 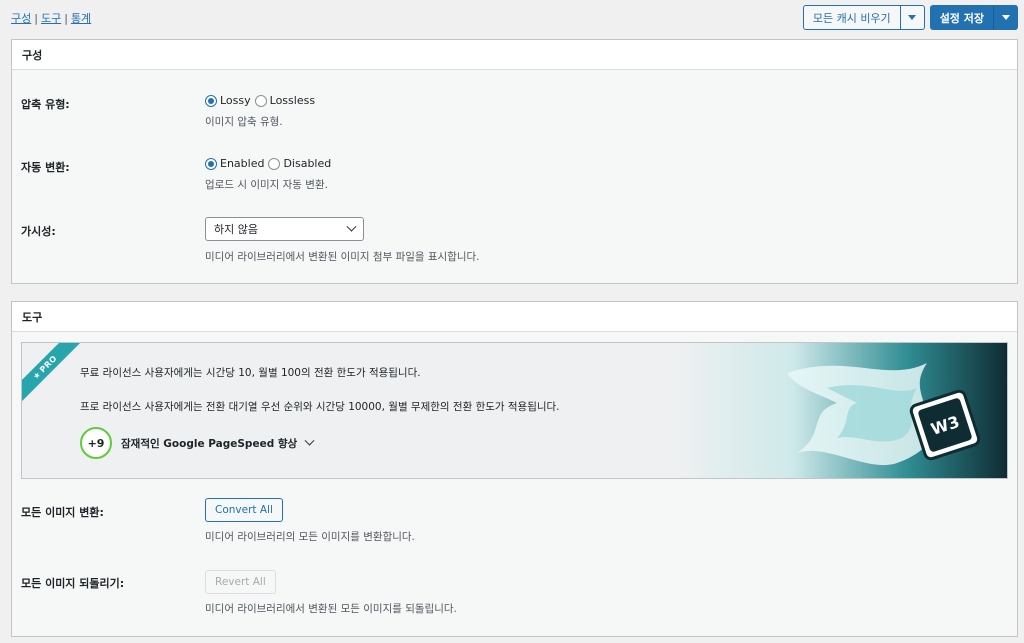 I want to click on breadcrumb: 구성 | 도구 | 통계, so click(x=51, y=18).